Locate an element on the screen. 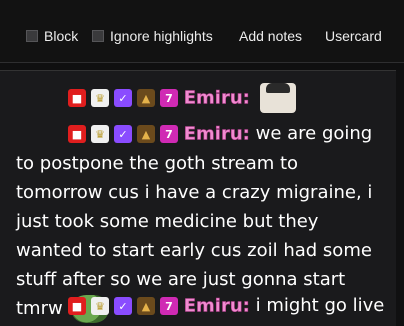 This screenshot has width=404, height=326. chat-message: ■ ♛ ✓ ▲ 7 Emiru: is located at coordinates (202, 98).